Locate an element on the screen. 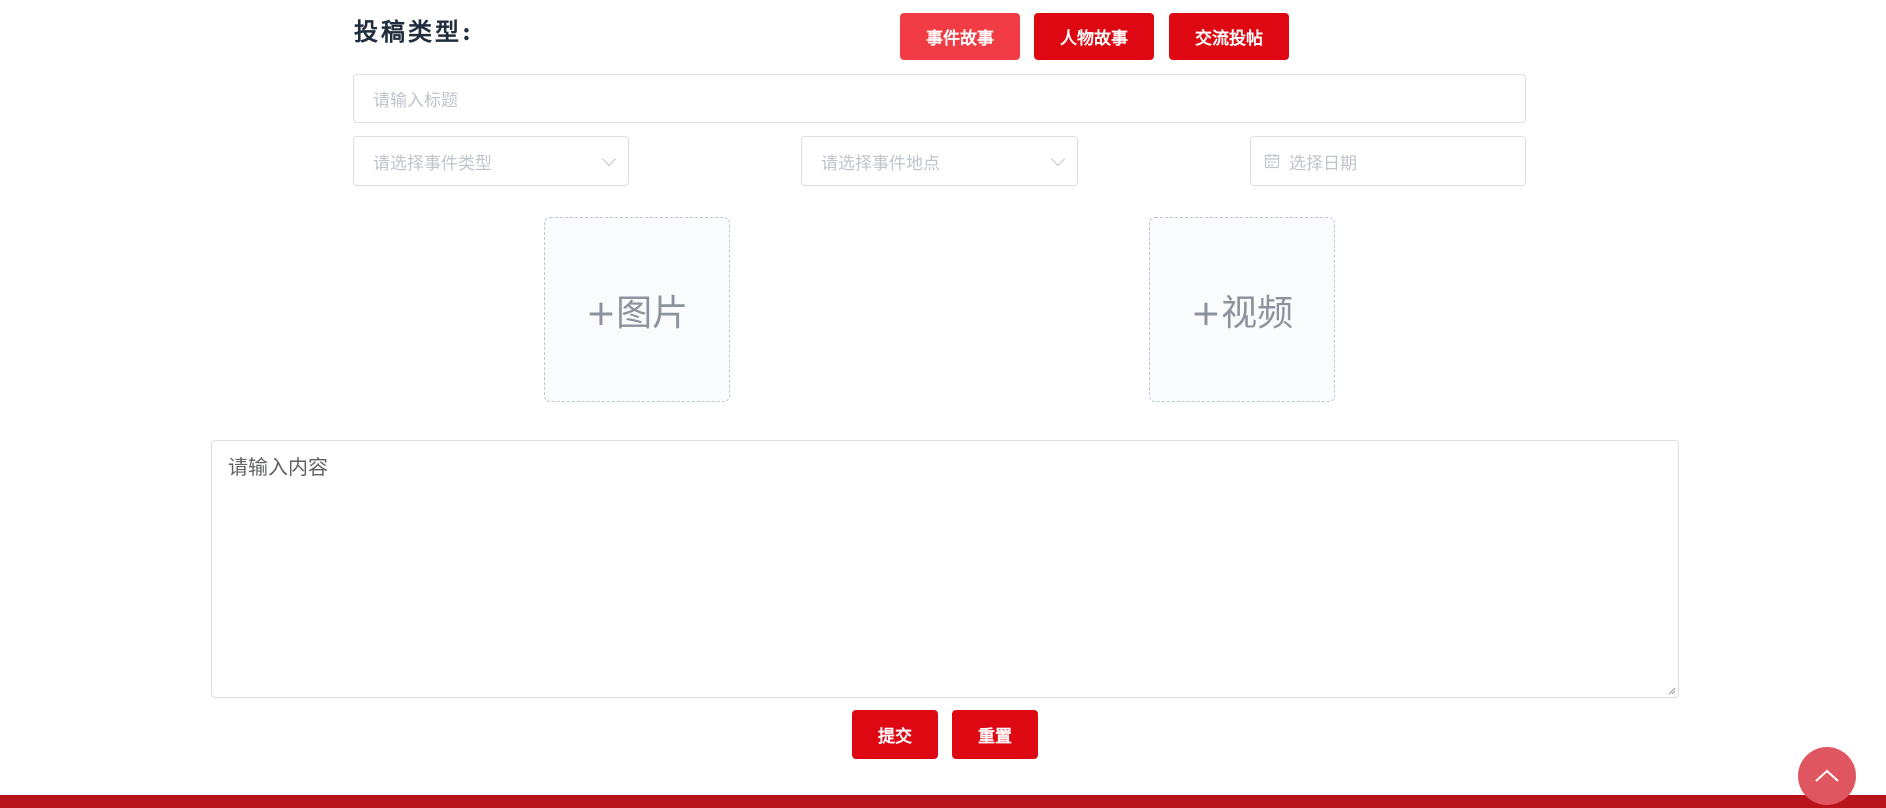  date-picker: 选择日期 is located at coordinates (1388, 161).